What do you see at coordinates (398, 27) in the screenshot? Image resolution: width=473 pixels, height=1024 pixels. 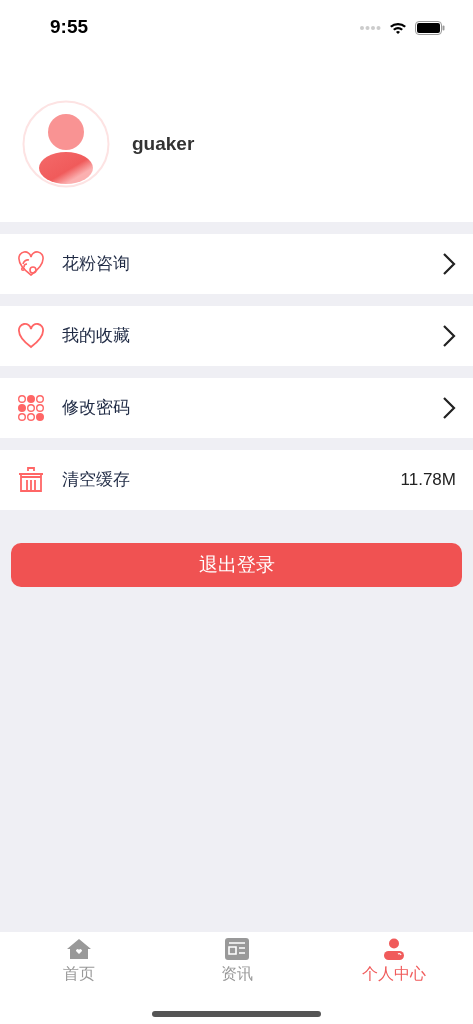 I see `wifi-icon` at bounding box center [398, 27].